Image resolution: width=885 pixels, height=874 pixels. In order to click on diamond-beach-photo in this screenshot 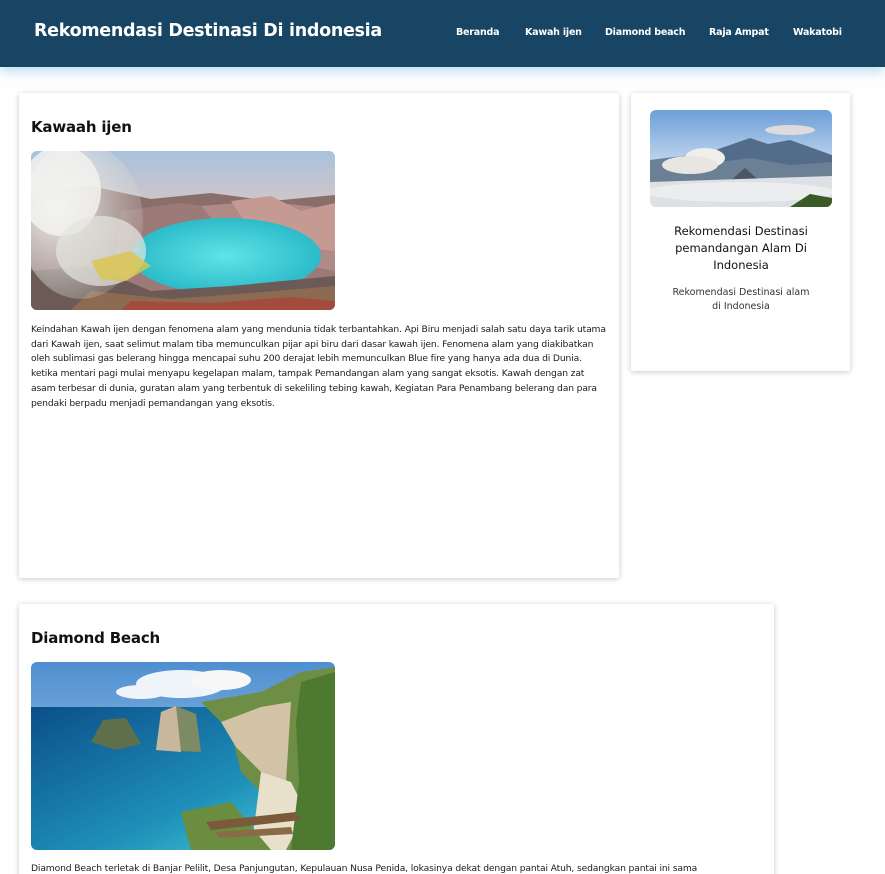, I will do `click(183, 756)`.